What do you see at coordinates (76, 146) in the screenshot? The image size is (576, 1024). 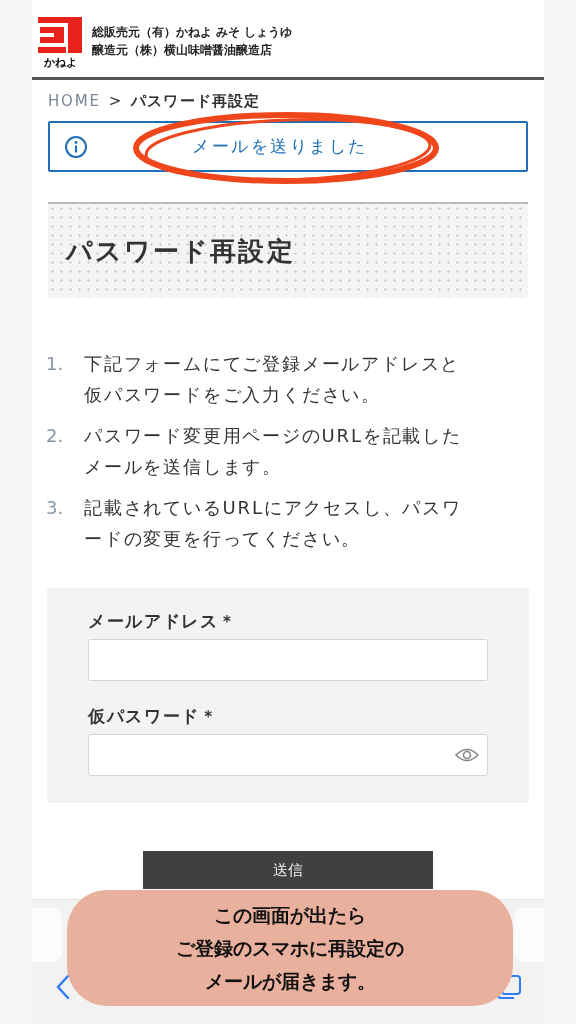 I see `info-icon` at bounding box center [76, 146].